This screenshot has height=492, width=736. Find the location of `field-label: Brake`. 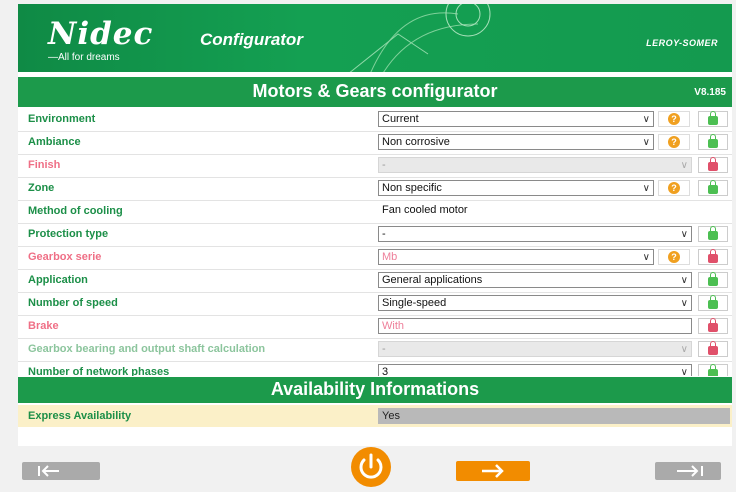

field-label: Brake is located at coordinates (43, 326).